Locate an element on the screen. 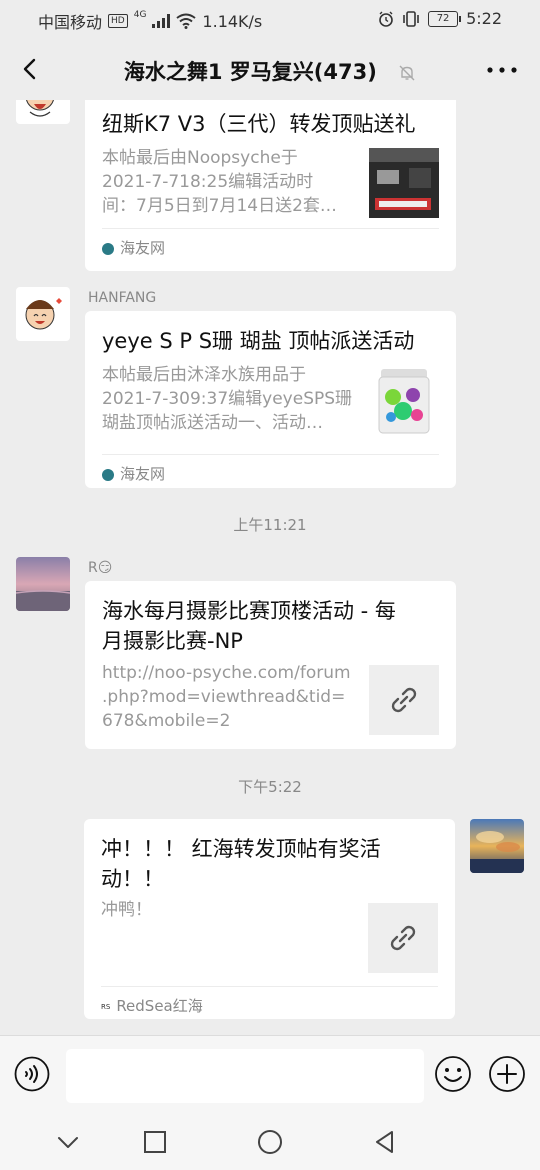 The height and width of the screenshot is (1170, 540). back-triangle-icon is located at coordinates (385, 1142).